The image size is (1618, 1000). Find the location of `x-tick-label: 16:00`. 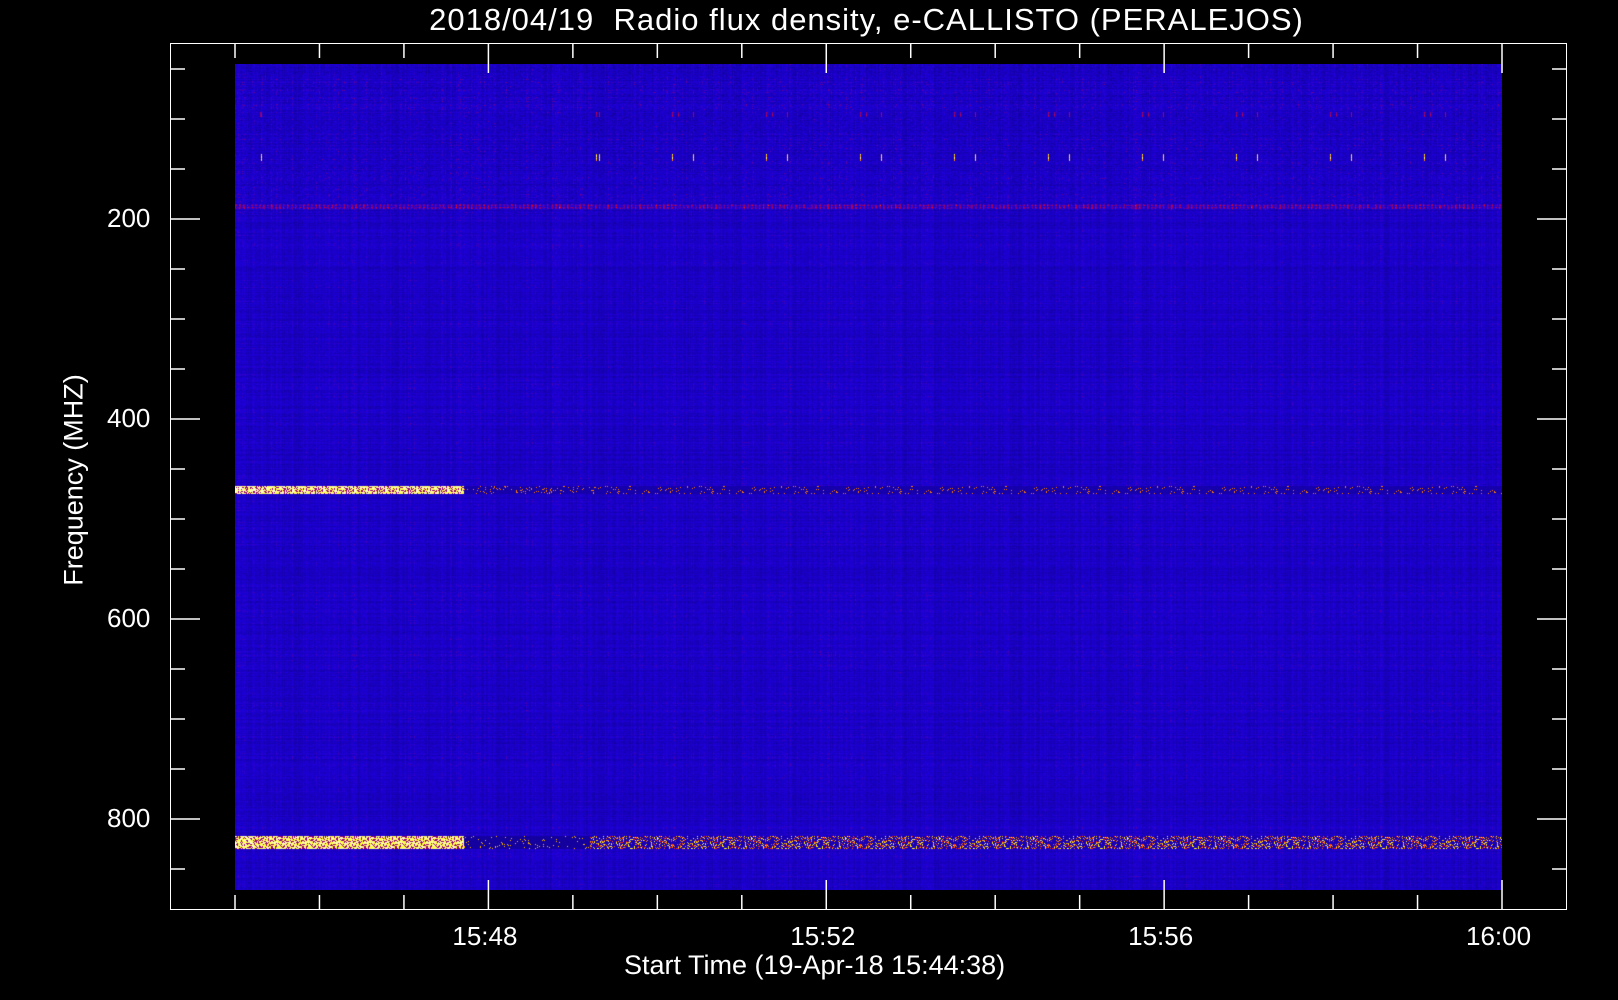

x-tick-label: 16:00 is located at coordinates (1499, 936).